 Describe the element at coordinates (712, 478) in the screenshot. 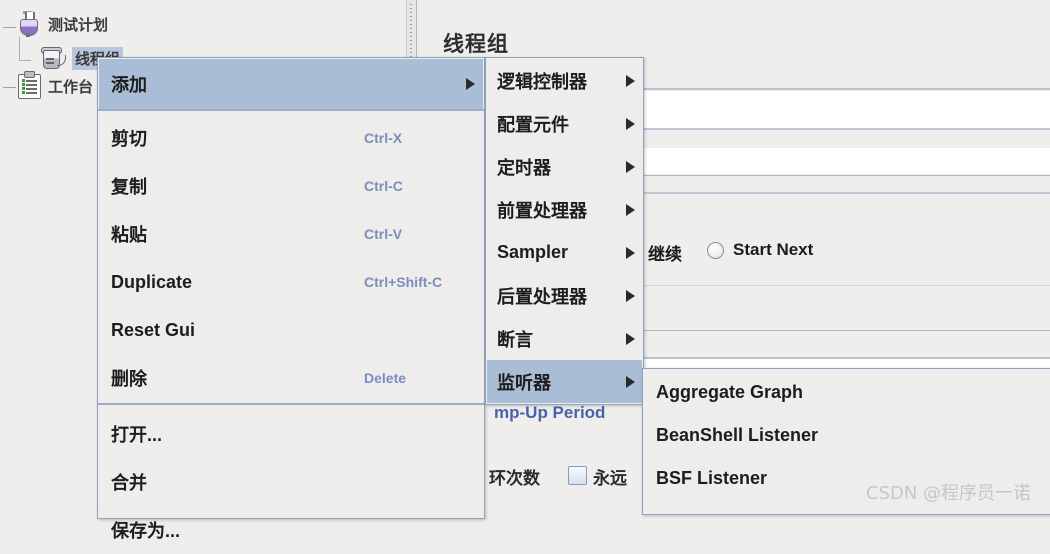

I see `listener-item-label: BSF Listener` at that location.